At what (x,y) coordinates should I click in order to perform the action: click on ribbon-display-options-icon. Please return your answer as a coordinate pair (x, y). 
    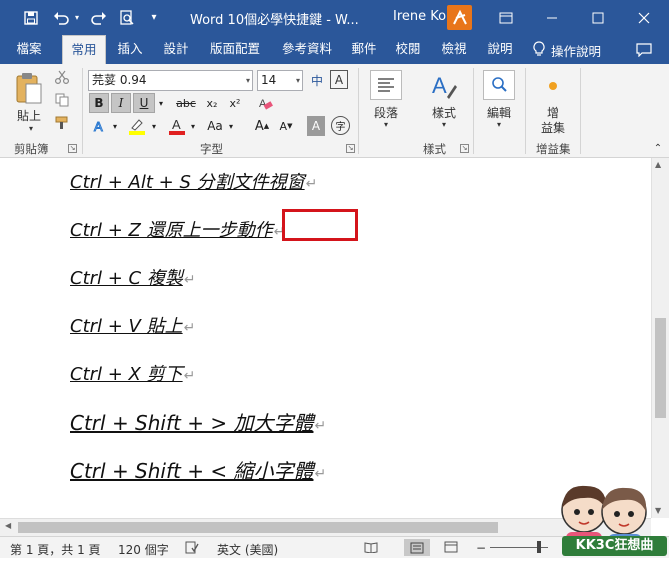
    Looking at the image, I should click on (506, 17).